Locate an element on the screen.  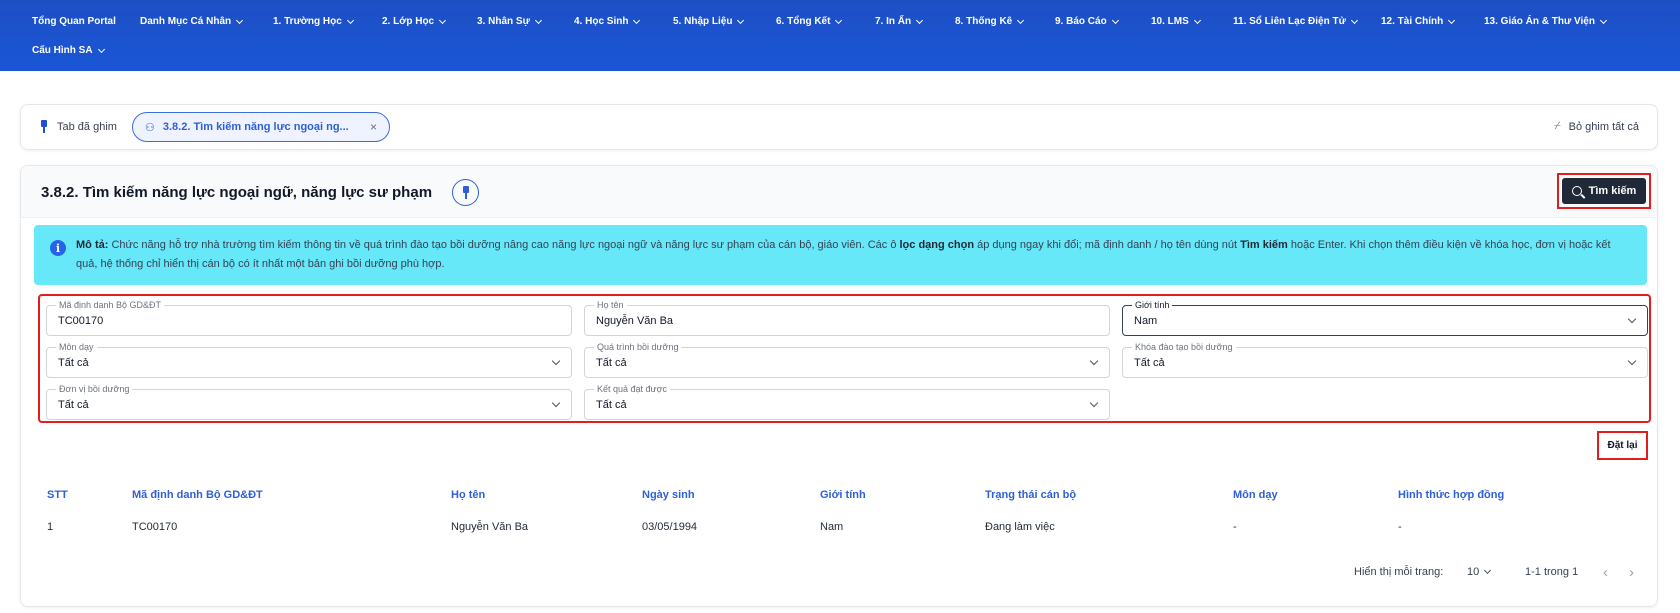
mon-day-select: Môn dạy Tất cả is located at coordinates (309, 359).